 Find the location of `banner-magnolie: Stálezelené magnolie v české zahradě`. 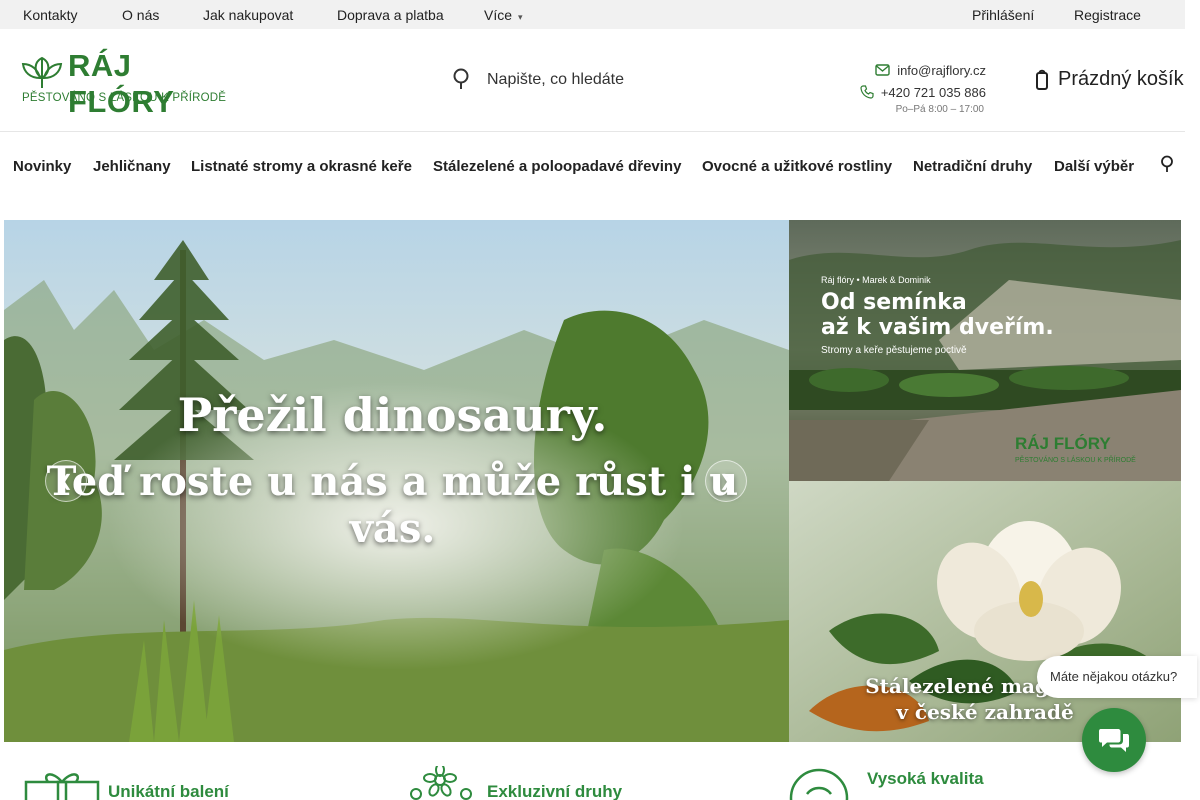

banner-magnolie: Stálezelené magnolie v české zahradě is located at coordinates (985, 611).